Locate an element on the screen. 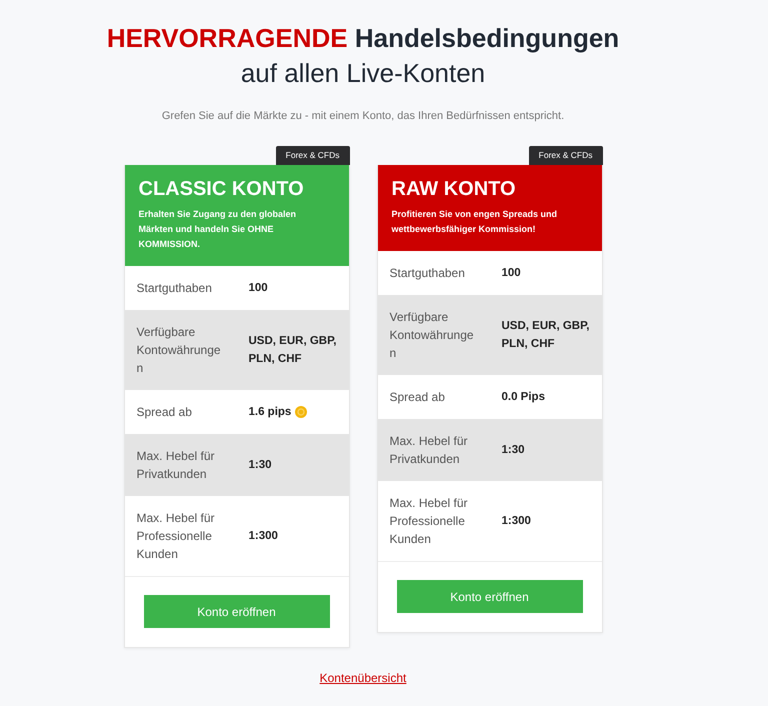  row-value: 0.0 Pips is located at coordinates (523, 397).